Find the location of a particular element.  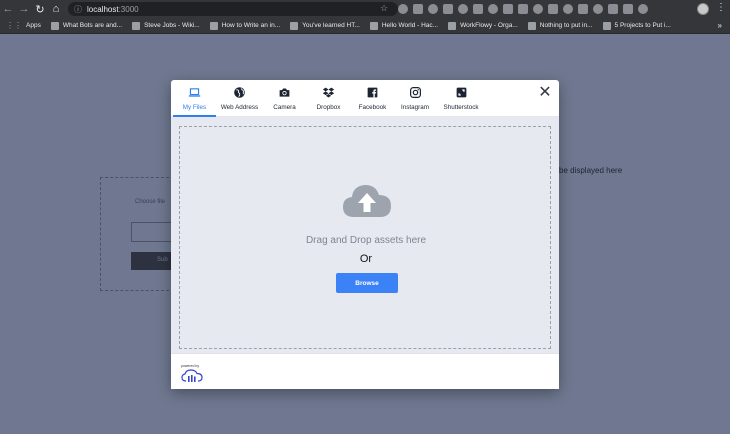

browse-button: Browse is located at coordinates (367, 283).